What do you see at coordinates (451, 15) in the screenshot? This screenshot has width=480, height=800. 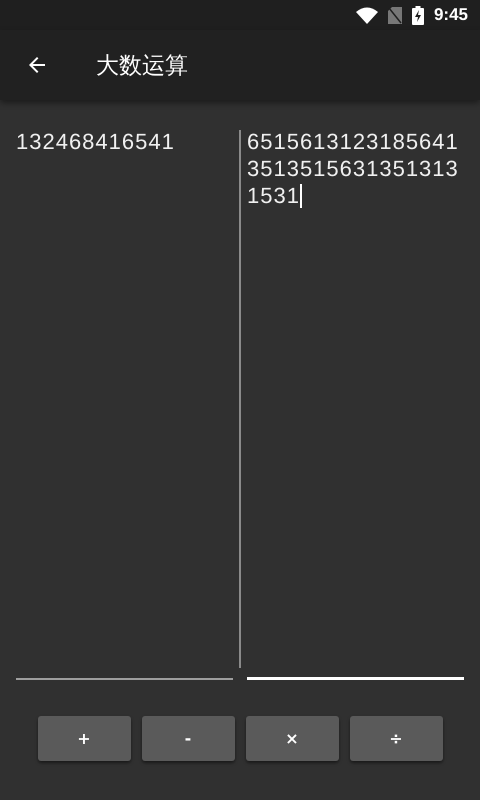 I see `status-time: 9:45` at bounding box center [451, 15].